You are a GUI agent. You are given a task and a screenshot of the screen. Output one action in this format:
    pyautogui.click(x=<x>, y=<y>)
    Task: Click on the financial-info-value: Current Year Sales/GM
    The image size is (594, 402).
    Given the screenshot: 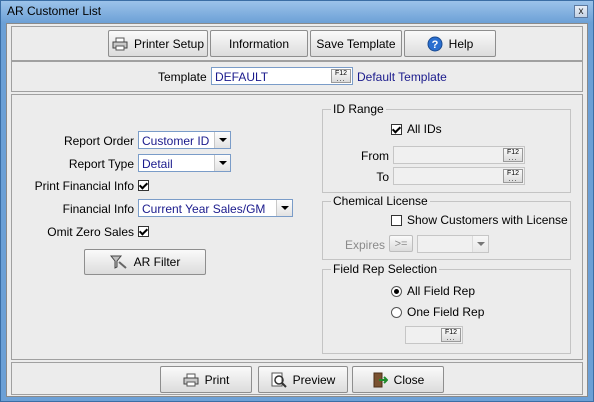 What is the action you would take?
    pyautogui.click(x=204, y=209)
    